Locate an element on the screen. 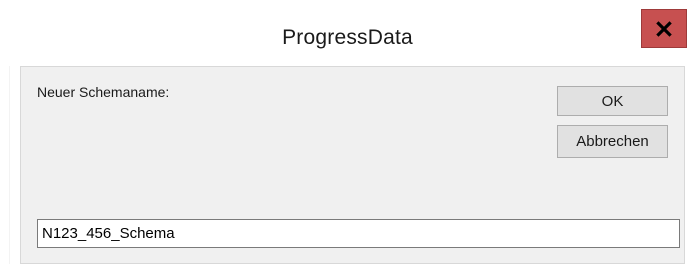 The height and width of the screenshot is (275, 695). ok-button: OK is located at coordinates (612, 101).